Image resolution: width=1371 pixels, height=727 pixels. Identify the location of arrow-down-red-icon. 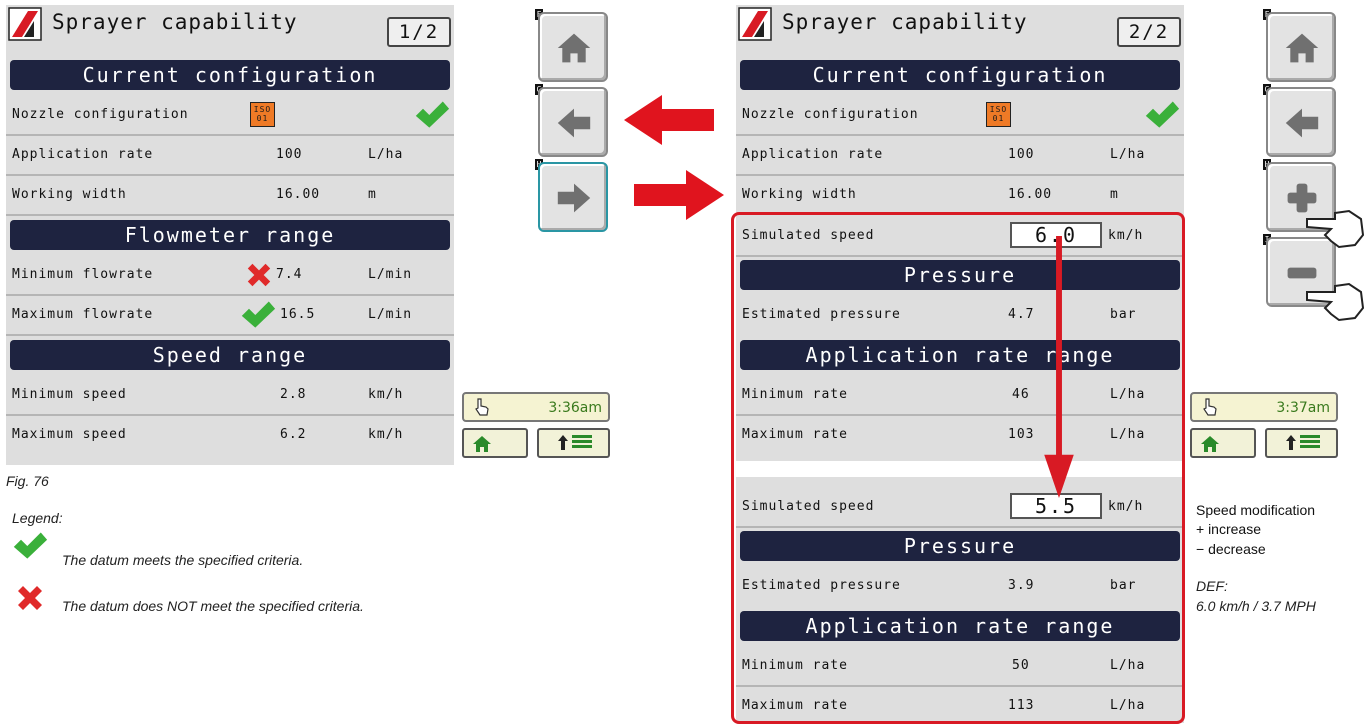
(1059, 367).